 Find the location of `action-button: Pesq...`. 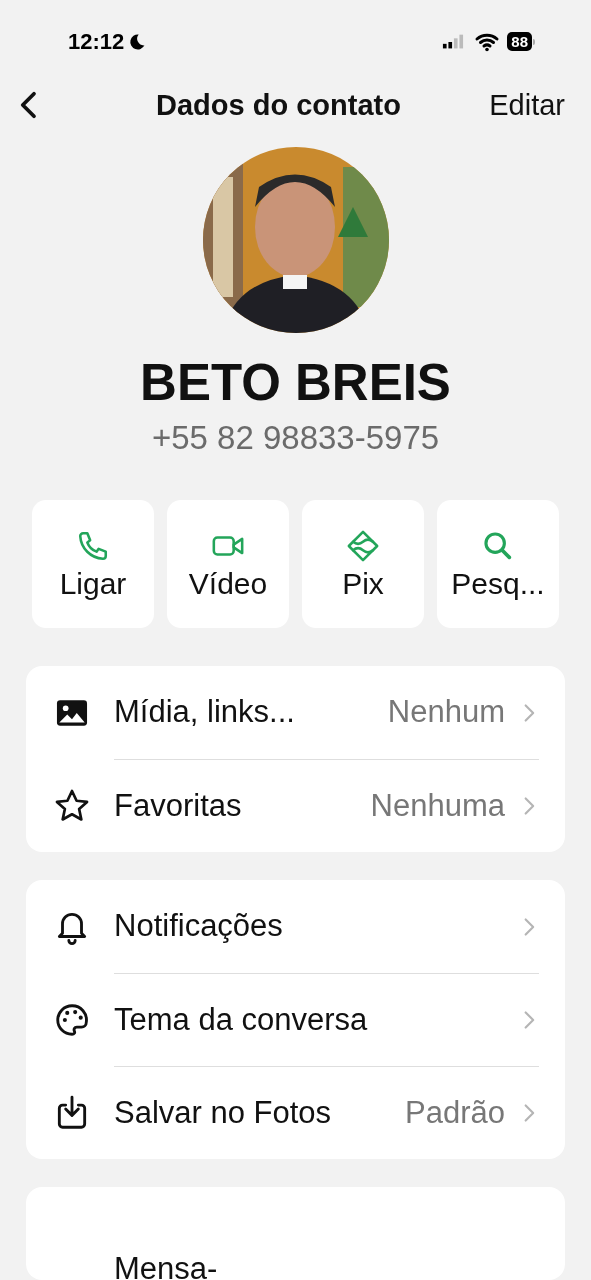

action-button: Pesq... is located at coordinates (498, 564).